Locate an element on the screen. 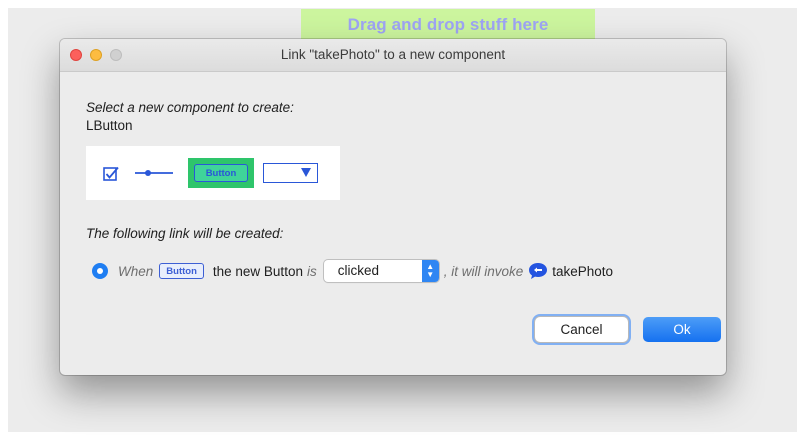 The width and height of the screenshot is (801, 441). speech-bubble-icon is located at coordinates (538, 271).